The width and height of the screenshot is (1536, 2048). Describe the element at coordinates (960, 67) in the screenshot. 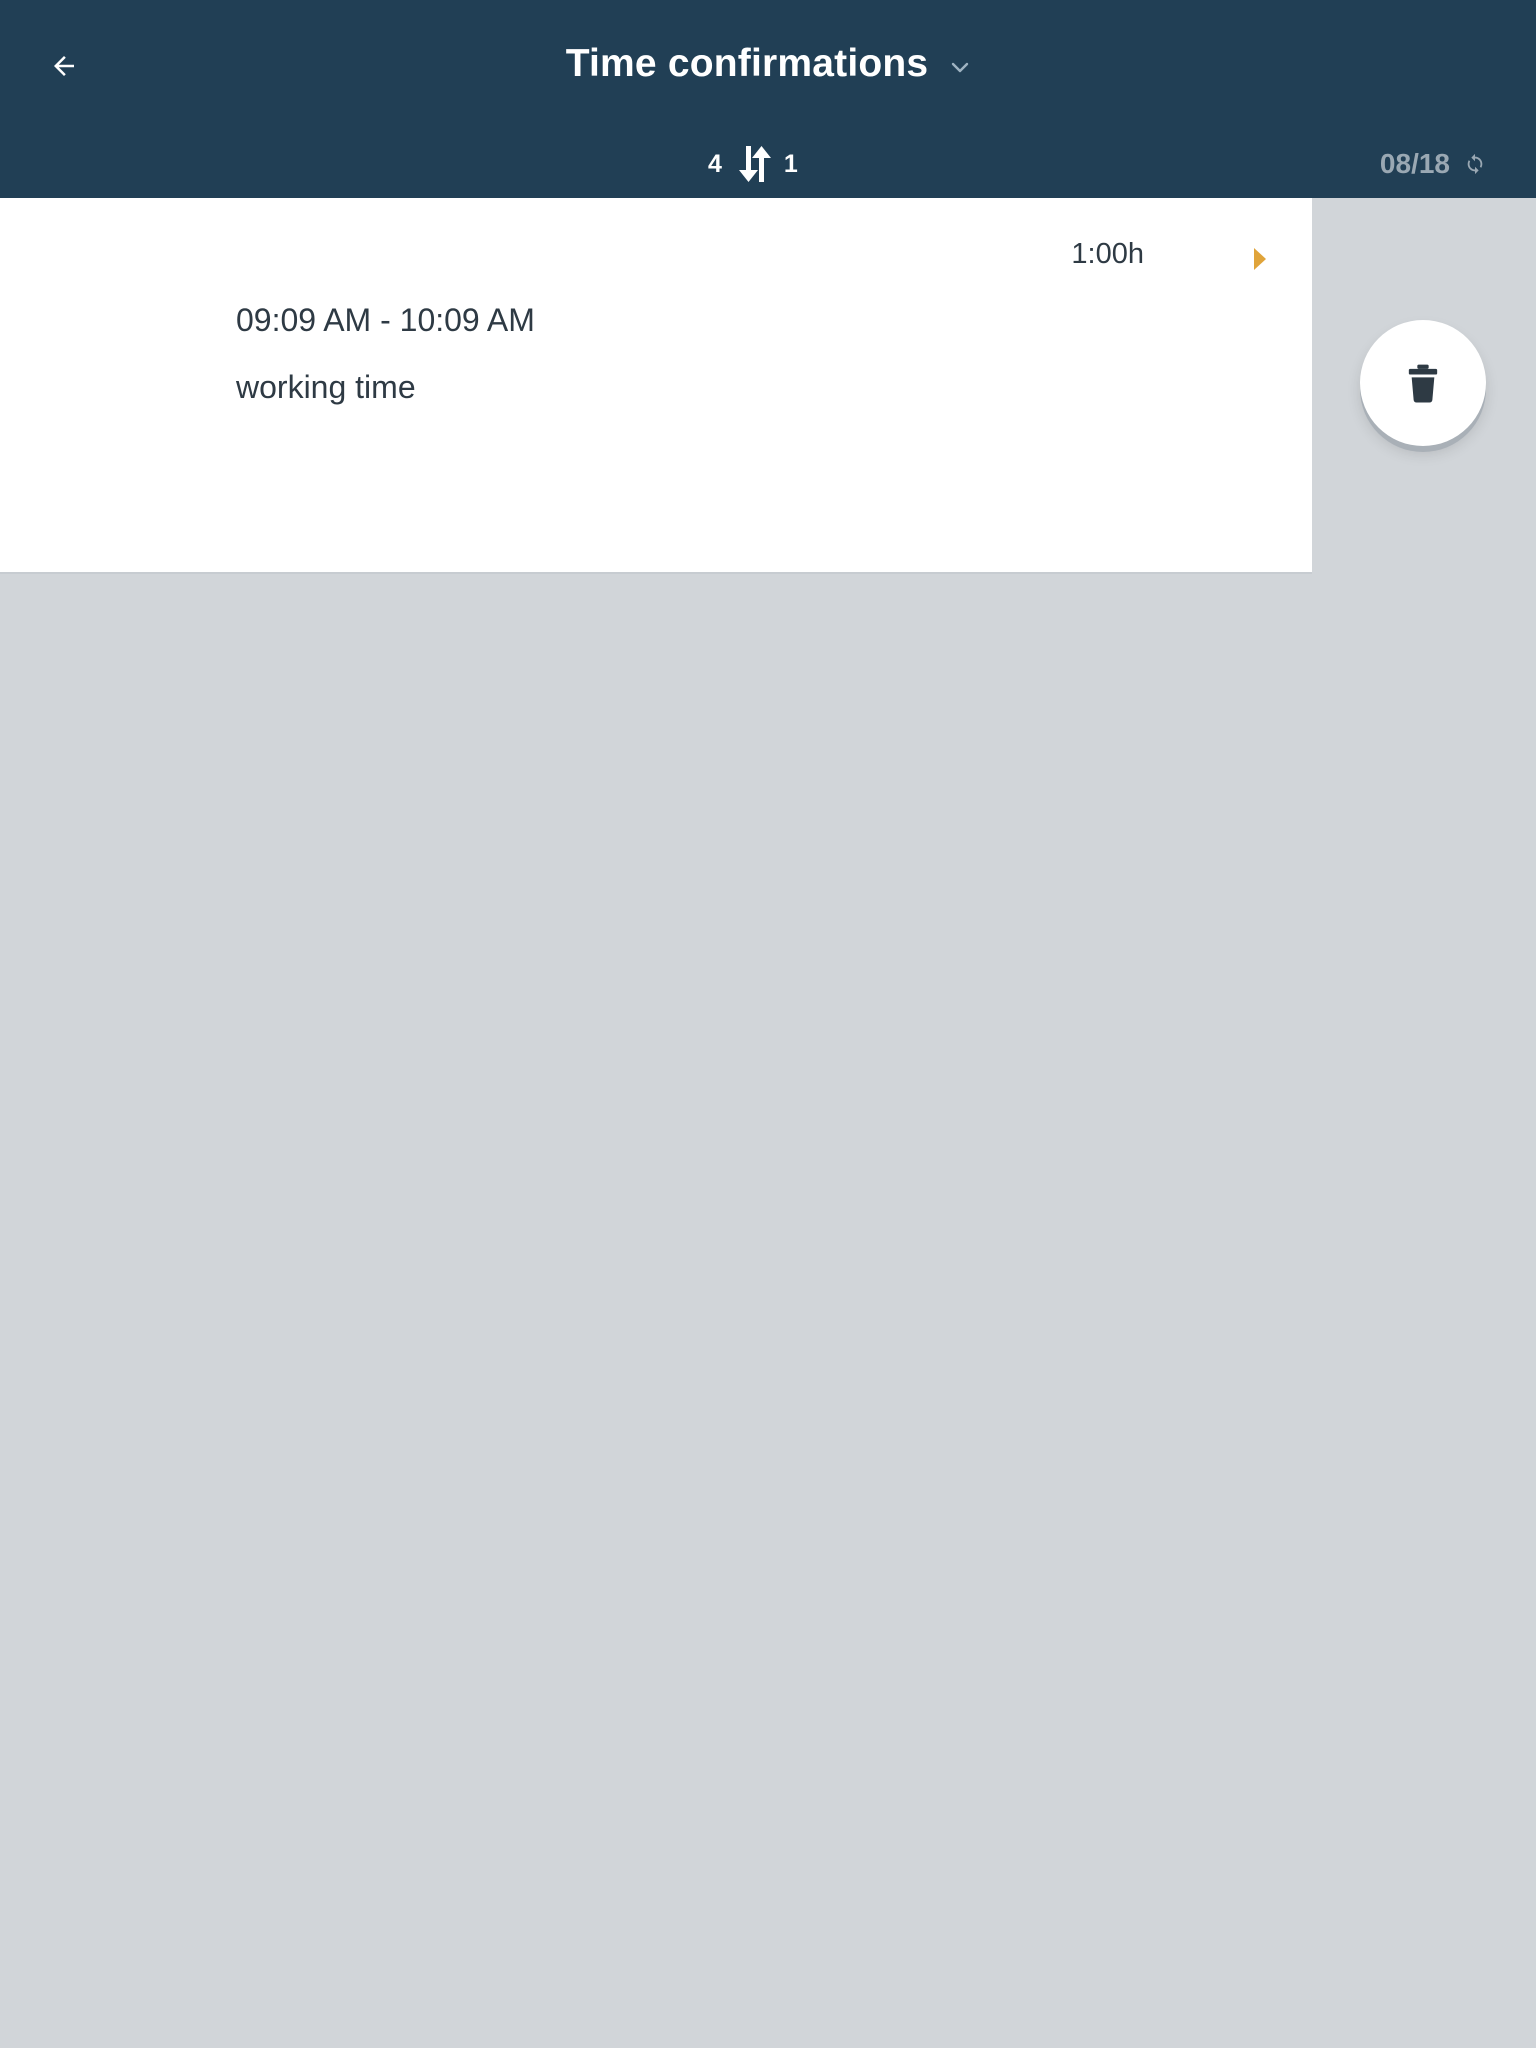

I see `chevron-down-icon` at that location.